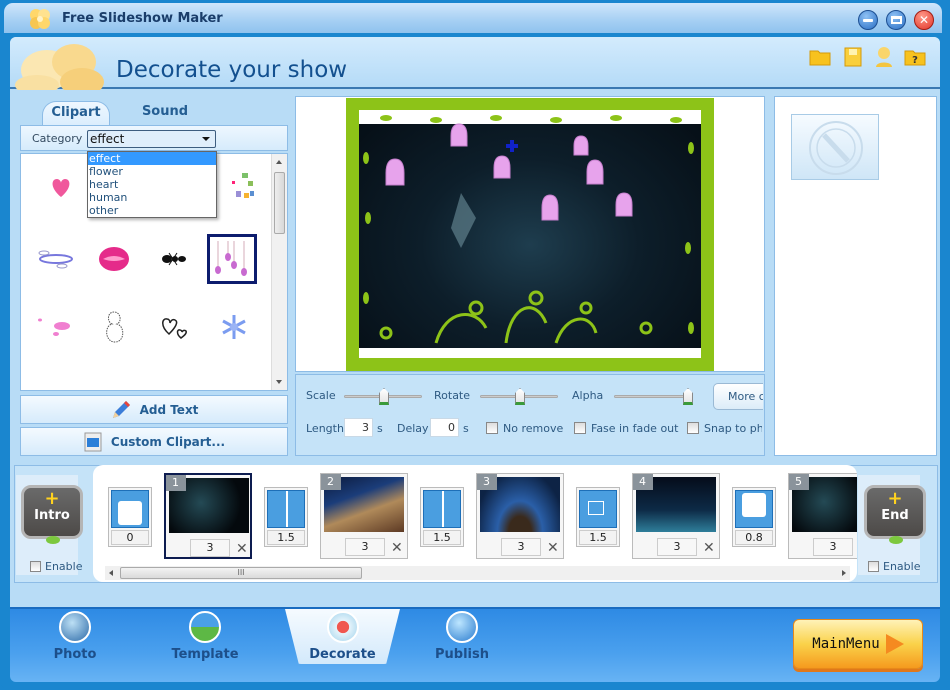 The image size is (950, 690). I want to click on category-option-human: human, so click(152, 197).